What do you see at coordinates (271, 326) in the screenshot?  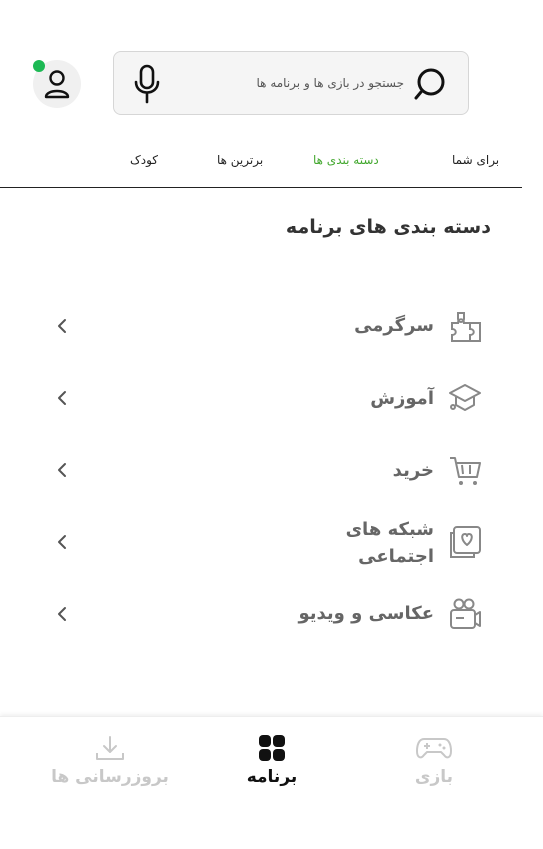 I see `category-row-entertainment: سرگرمی` at bounding box center [271, 326].